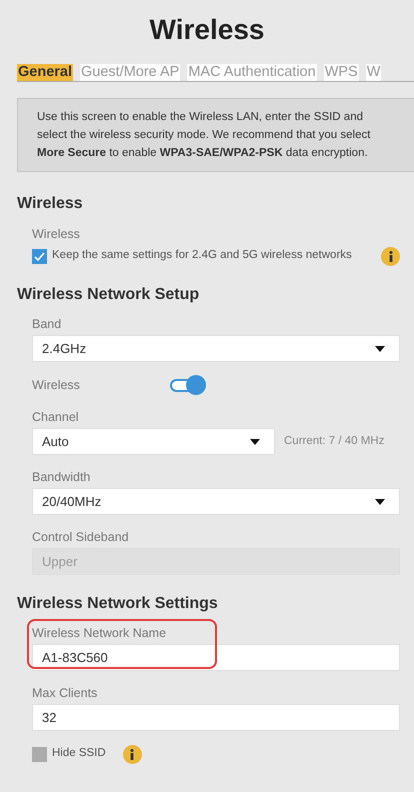 This screenshot has width=414, height=792. Describe the element at coordinates (118, 604) in the screenshot. I see `section-heading: Wireless Network Settings` at that location.